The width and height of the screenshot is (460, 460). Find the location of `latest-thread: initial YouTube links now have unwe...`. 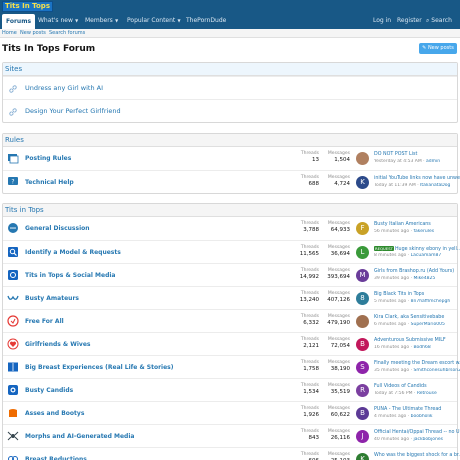

latest-thread: initial YouTube links now have unwe... is located at coordinates (417, 178).